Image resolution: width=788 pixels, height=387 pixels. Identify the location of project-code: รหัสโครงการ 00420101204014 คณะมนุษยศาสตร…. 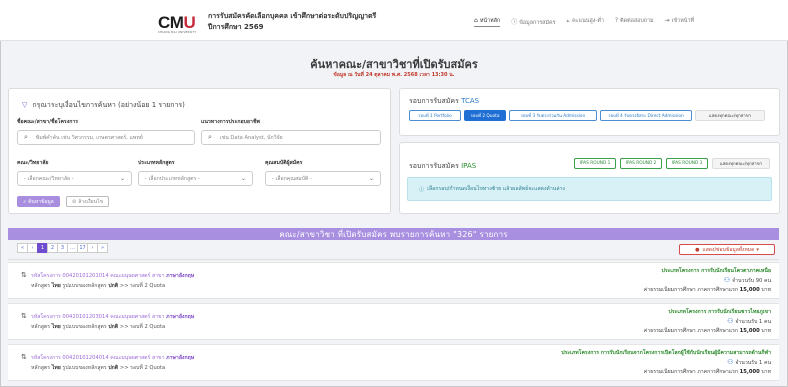
(112, 358).